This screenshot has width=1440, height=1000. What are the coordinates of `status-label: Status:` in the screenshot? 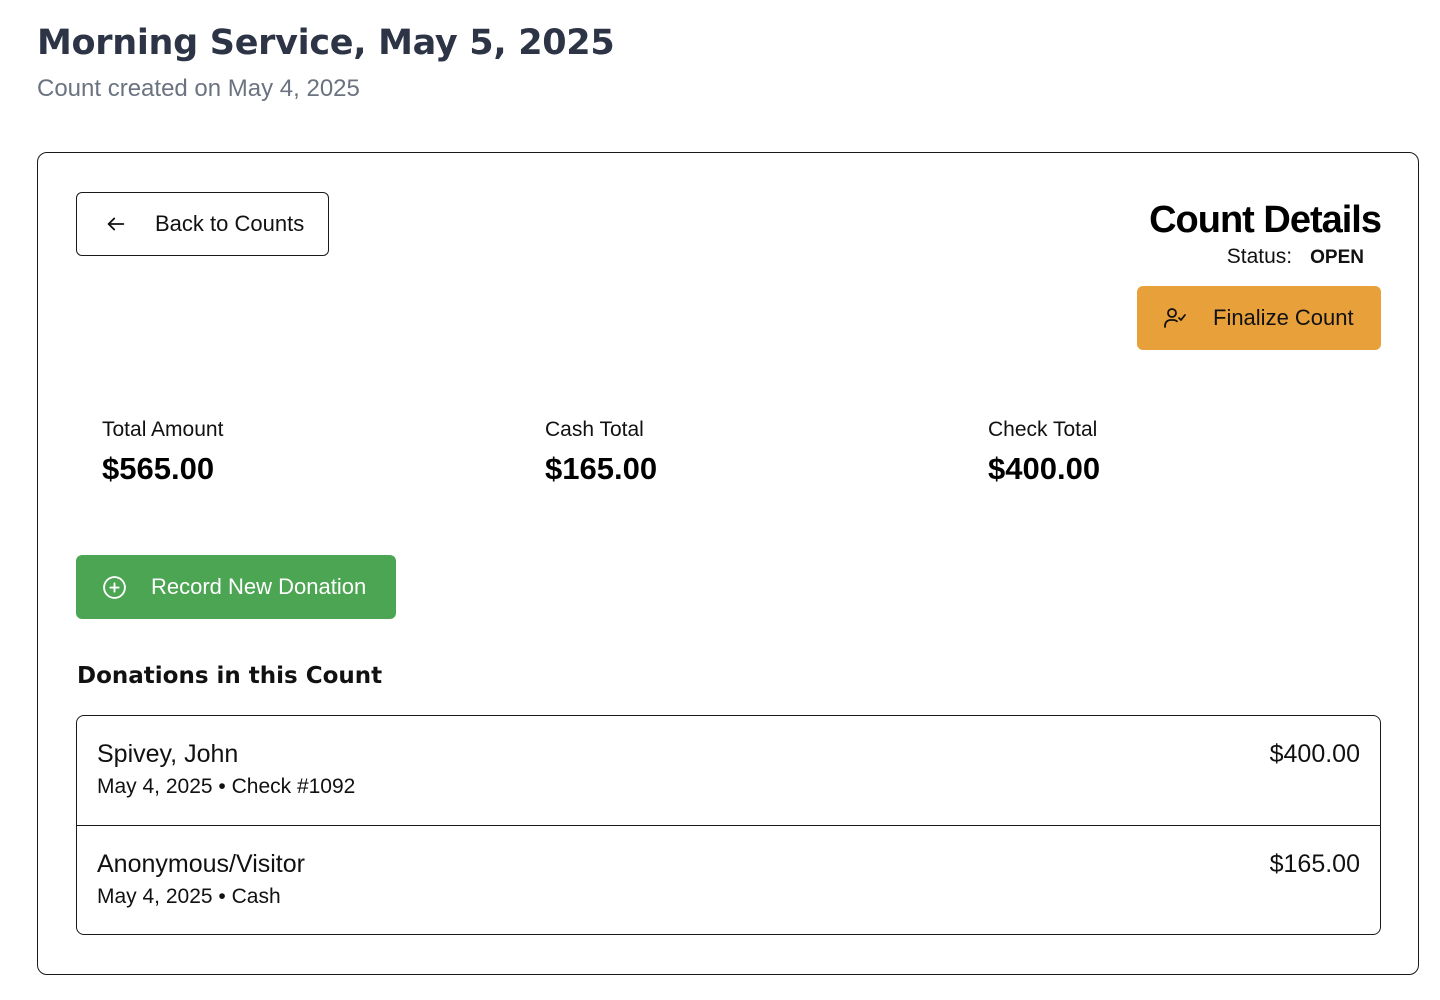 It's located at (1259, 256).